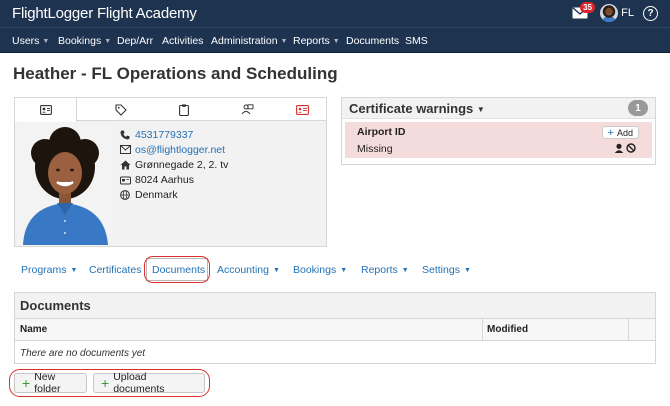 The width and height of the screenshot is (670, 406). I want to click on nav-sms: SMS, so click(416, 41).